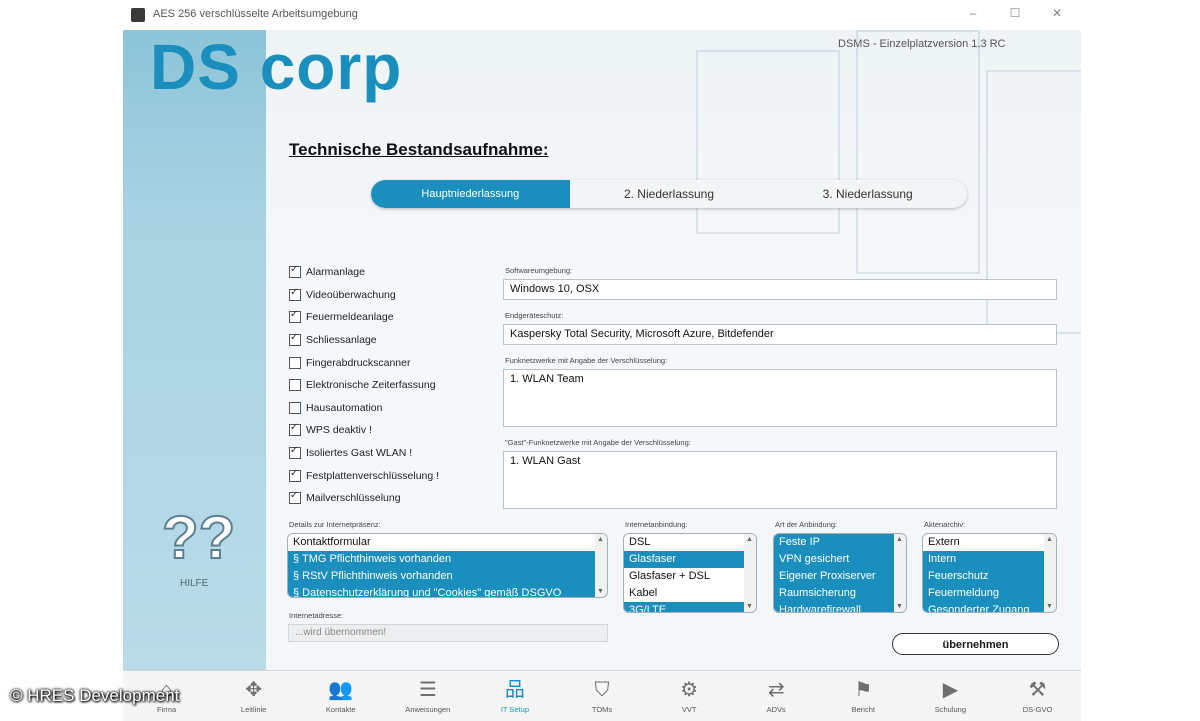 The width and height of the screenshot is (1200, 721). What do you see at coordinates (1057, 13) in the screenshot?
I see `close-button: ✕` at bounding box center [1057, 13].